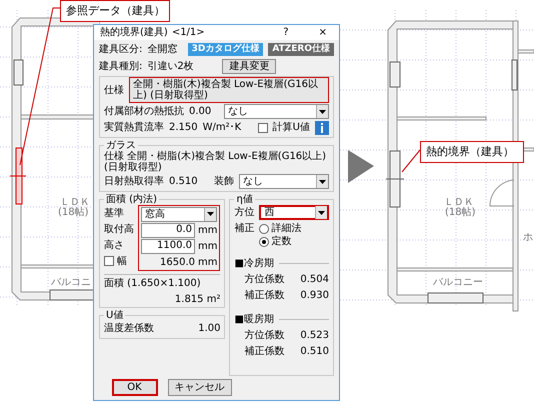 This screenshot has height=402, width=534. What do you see at coordinates (216, 162) in the screenshot?
I see `glass-spec-text: 仕様 全開・樹脂(木)複合製 Low-E複層(G16以上) (日射取得型)` at bounding box center [216, 162].